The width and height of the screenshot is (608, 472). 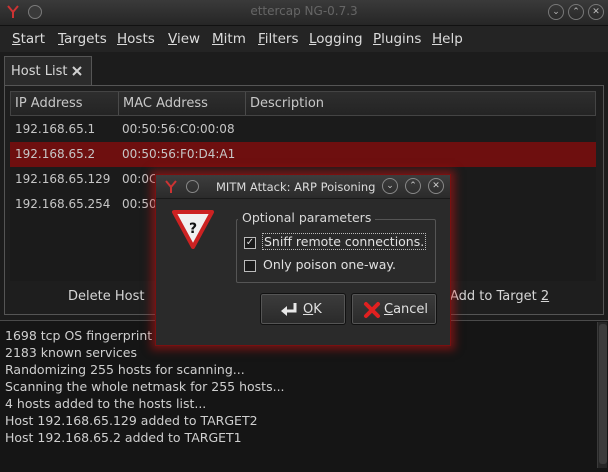 I want to click on add-to-target2-button: Add to Target 2, so click(x=499, y=297).